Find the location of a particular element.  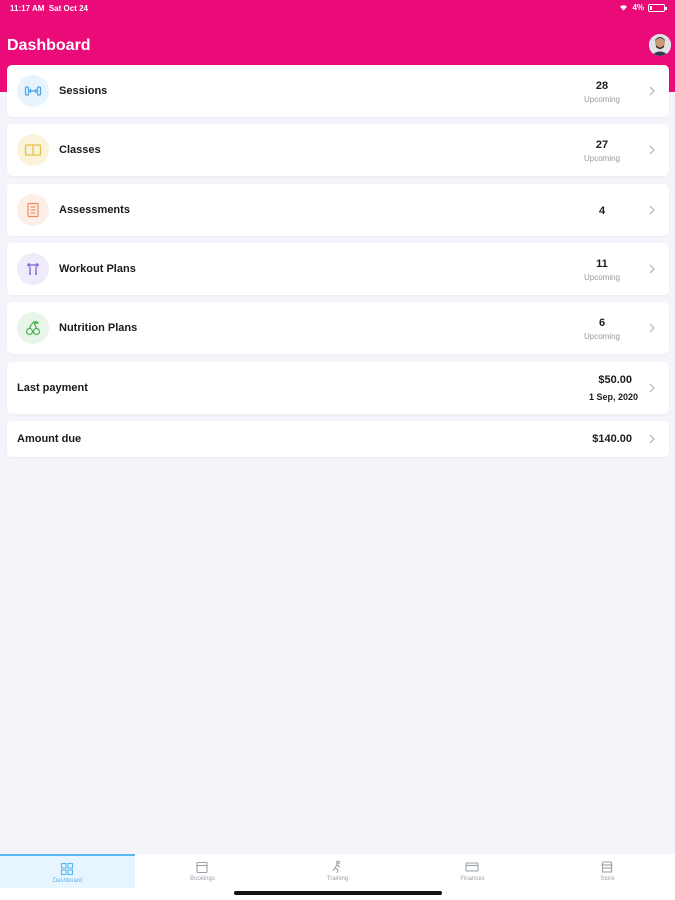

book-icon is located at coordinates (33, 150).